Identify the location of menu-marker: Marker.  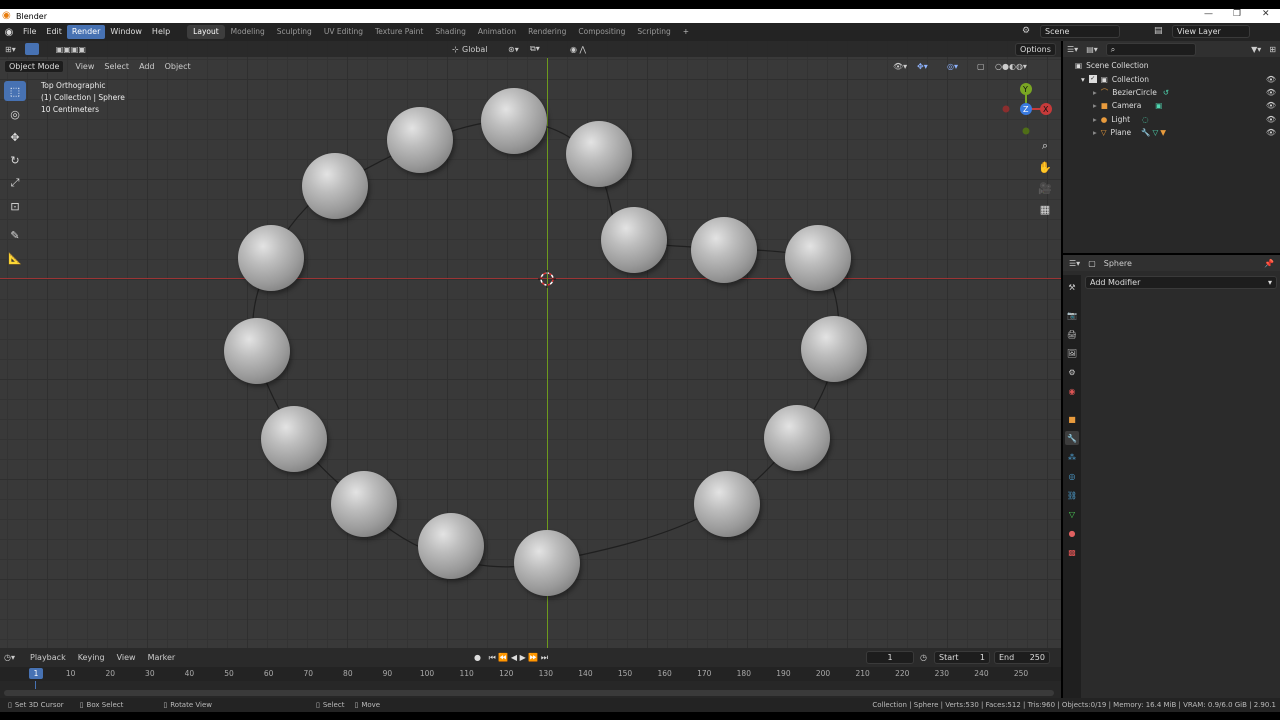
(162, 657).